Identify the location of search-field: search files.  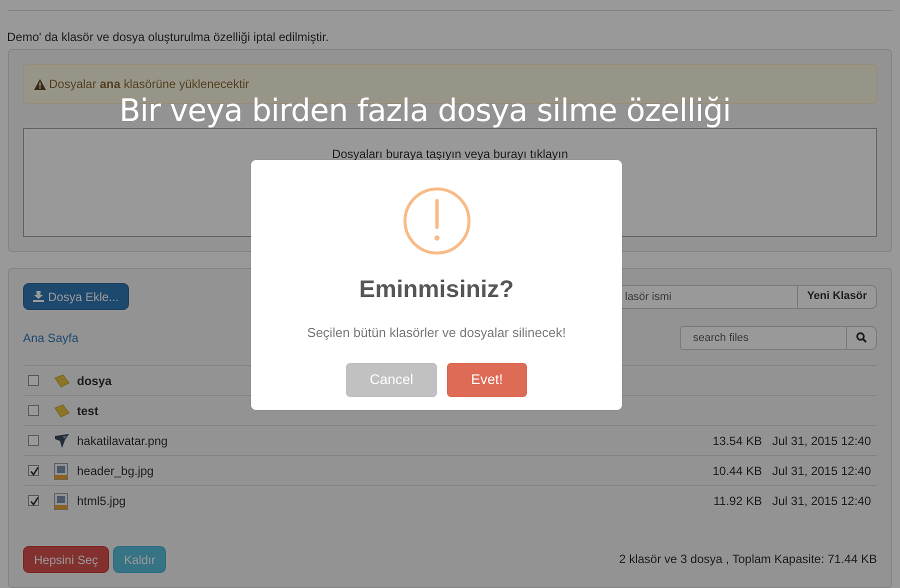
(763, 338).